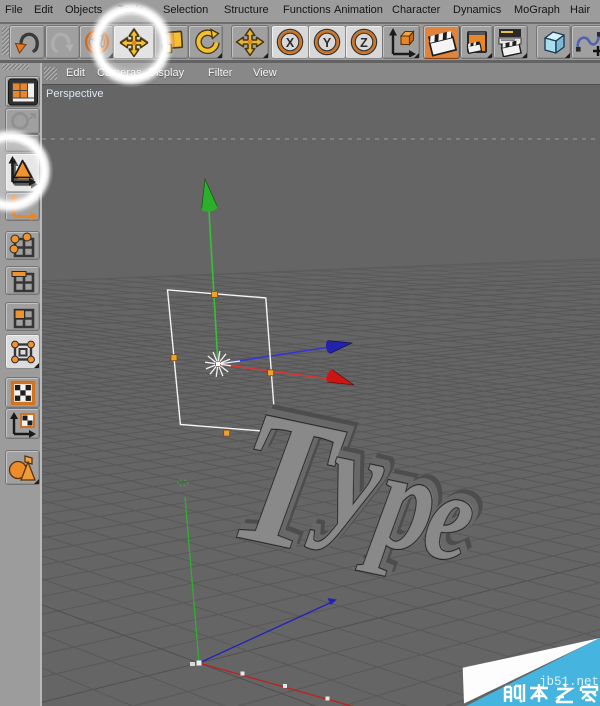 This screenshot has height=706, width=600. I want to click on svg-text: Z, so click(364, 43).